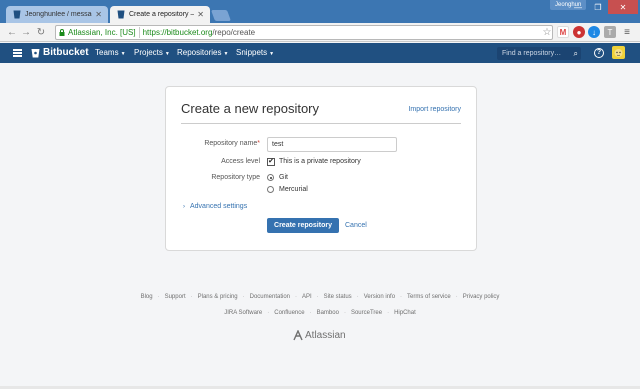  What do you see at coordinates (320, 161) in the screenshot?
I see `private-repository-label: This is a private repository` at bounding box center [320, 161].